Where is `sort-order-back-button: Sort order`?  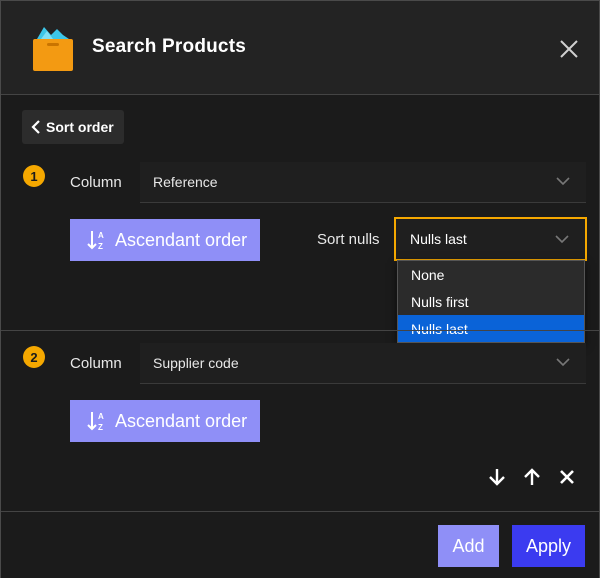
sort-order-back-button: Sort order is located at coordinates (73, 127).